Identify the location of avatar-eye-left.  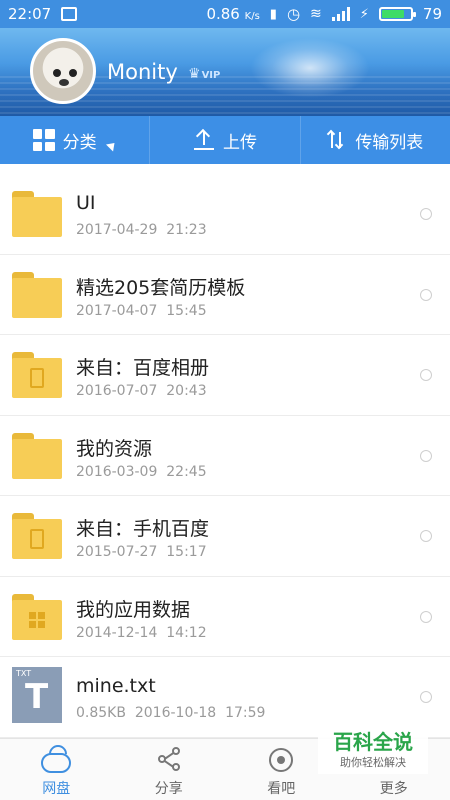
(57, 73).